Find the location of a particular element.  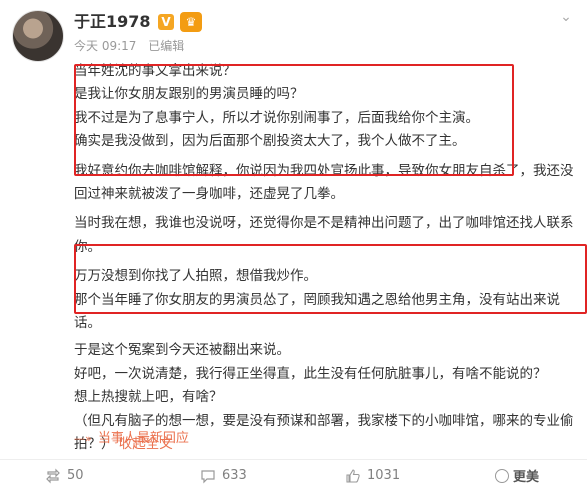

post-line: 确实是我没做到，因为后面那个剧投资太大了，我个人做不了主。 is located at coordinates (270, 141).